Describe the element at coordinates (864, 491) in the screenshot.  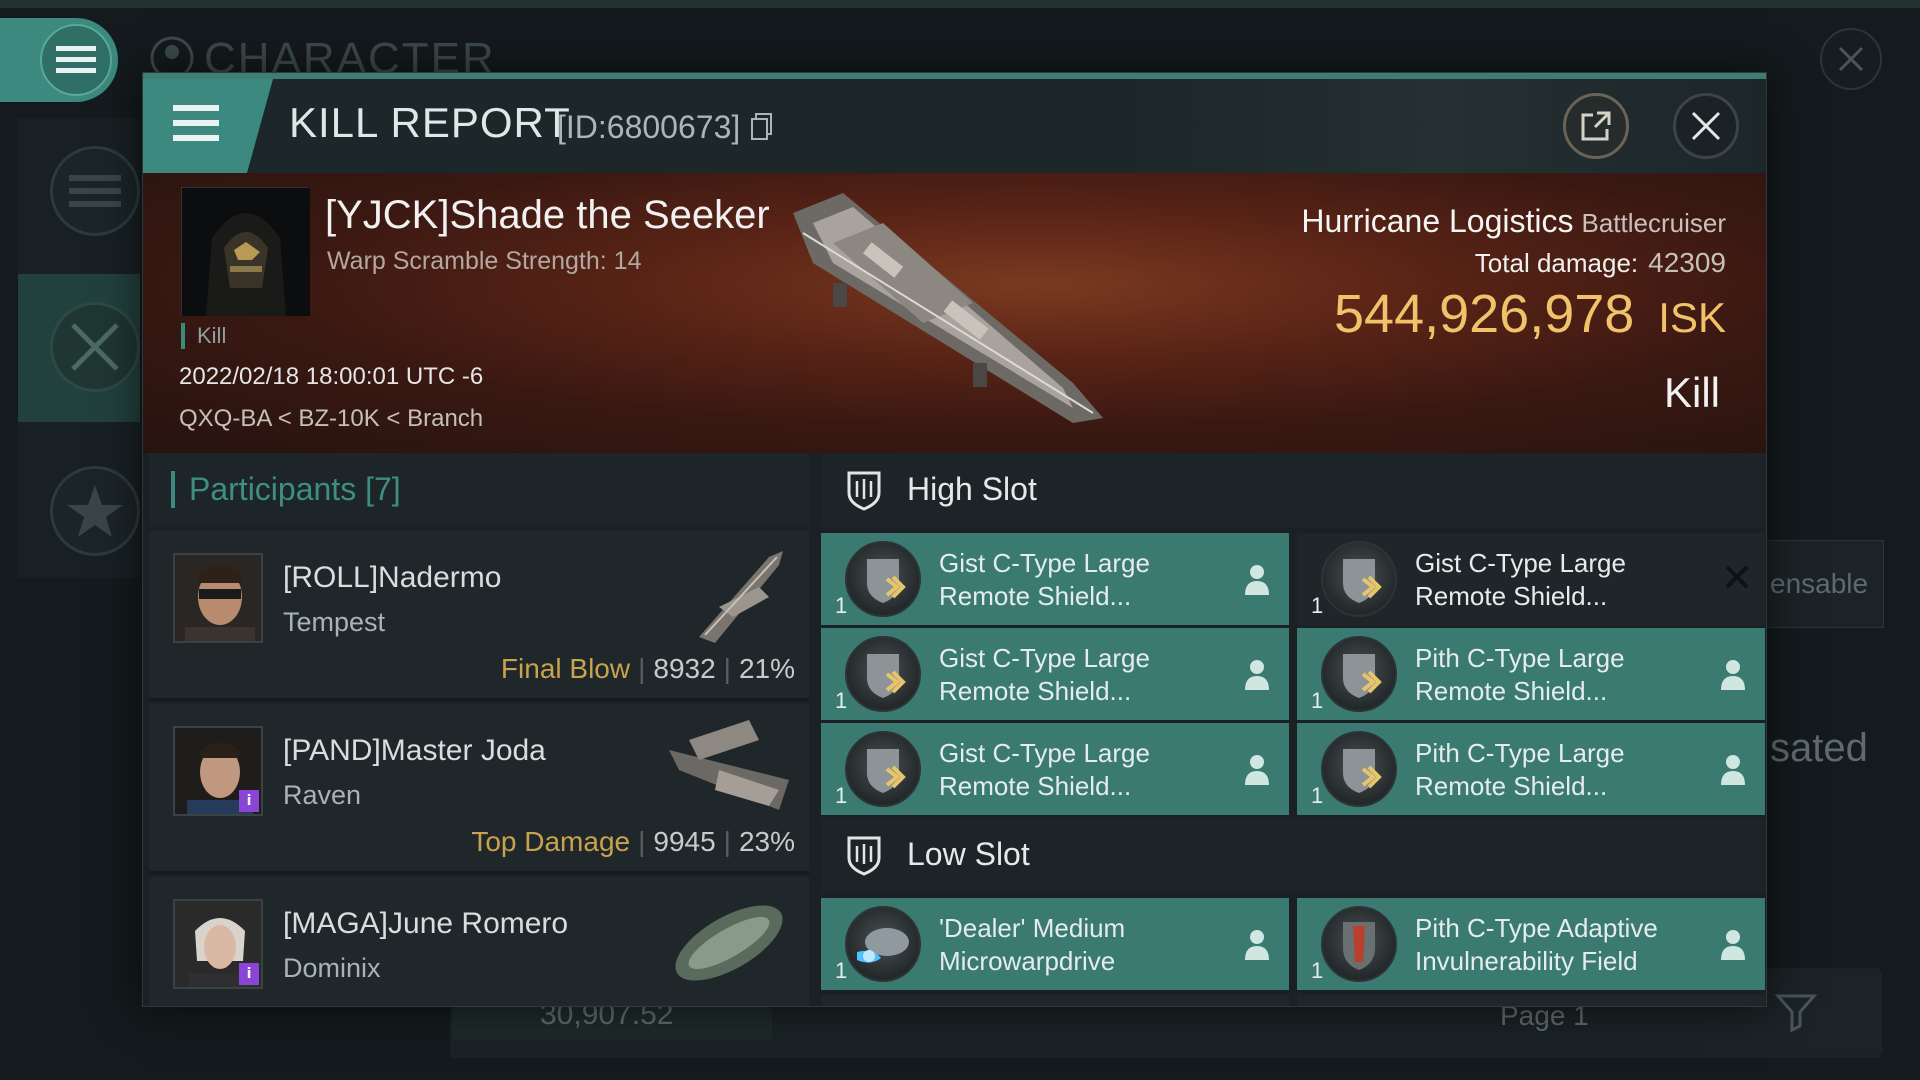
I see `high-slot-icon` at that location.